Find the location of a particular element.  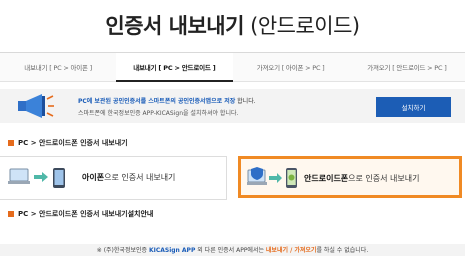

section-heading-export: PC > 안드로이드폰 인증서 내보내기 is located at coordinates (68, 143).